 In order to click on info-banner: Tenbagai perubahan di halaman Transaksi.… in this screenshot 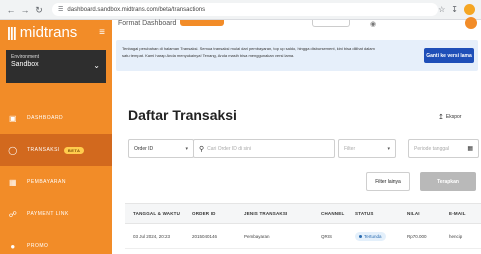, I will do `click(297, 55)`.